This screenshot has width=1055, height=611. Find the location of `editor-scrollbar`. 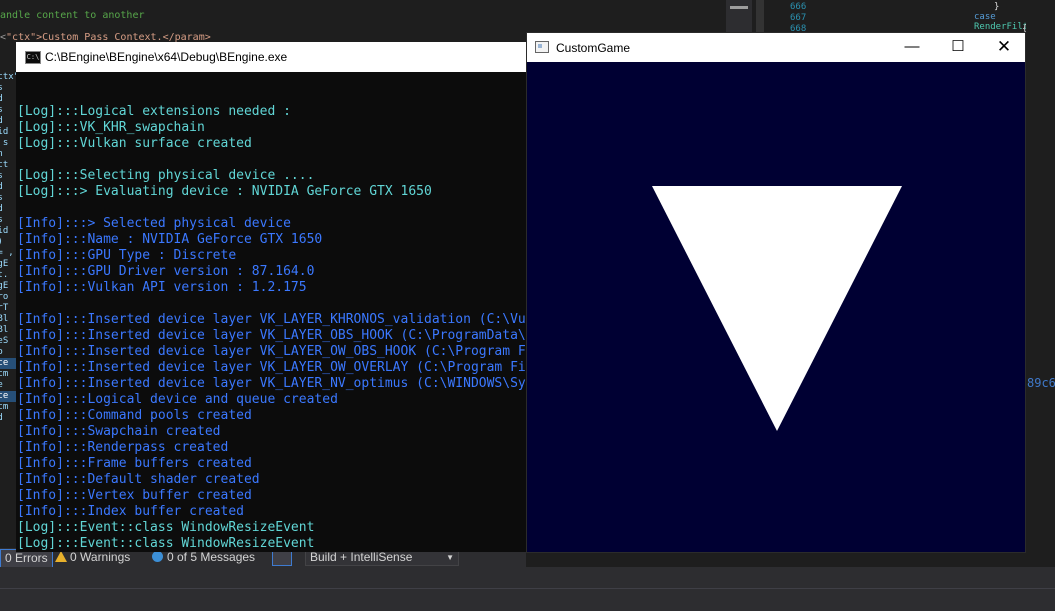

editor-scrollbar is located at coordinates (739, 16).